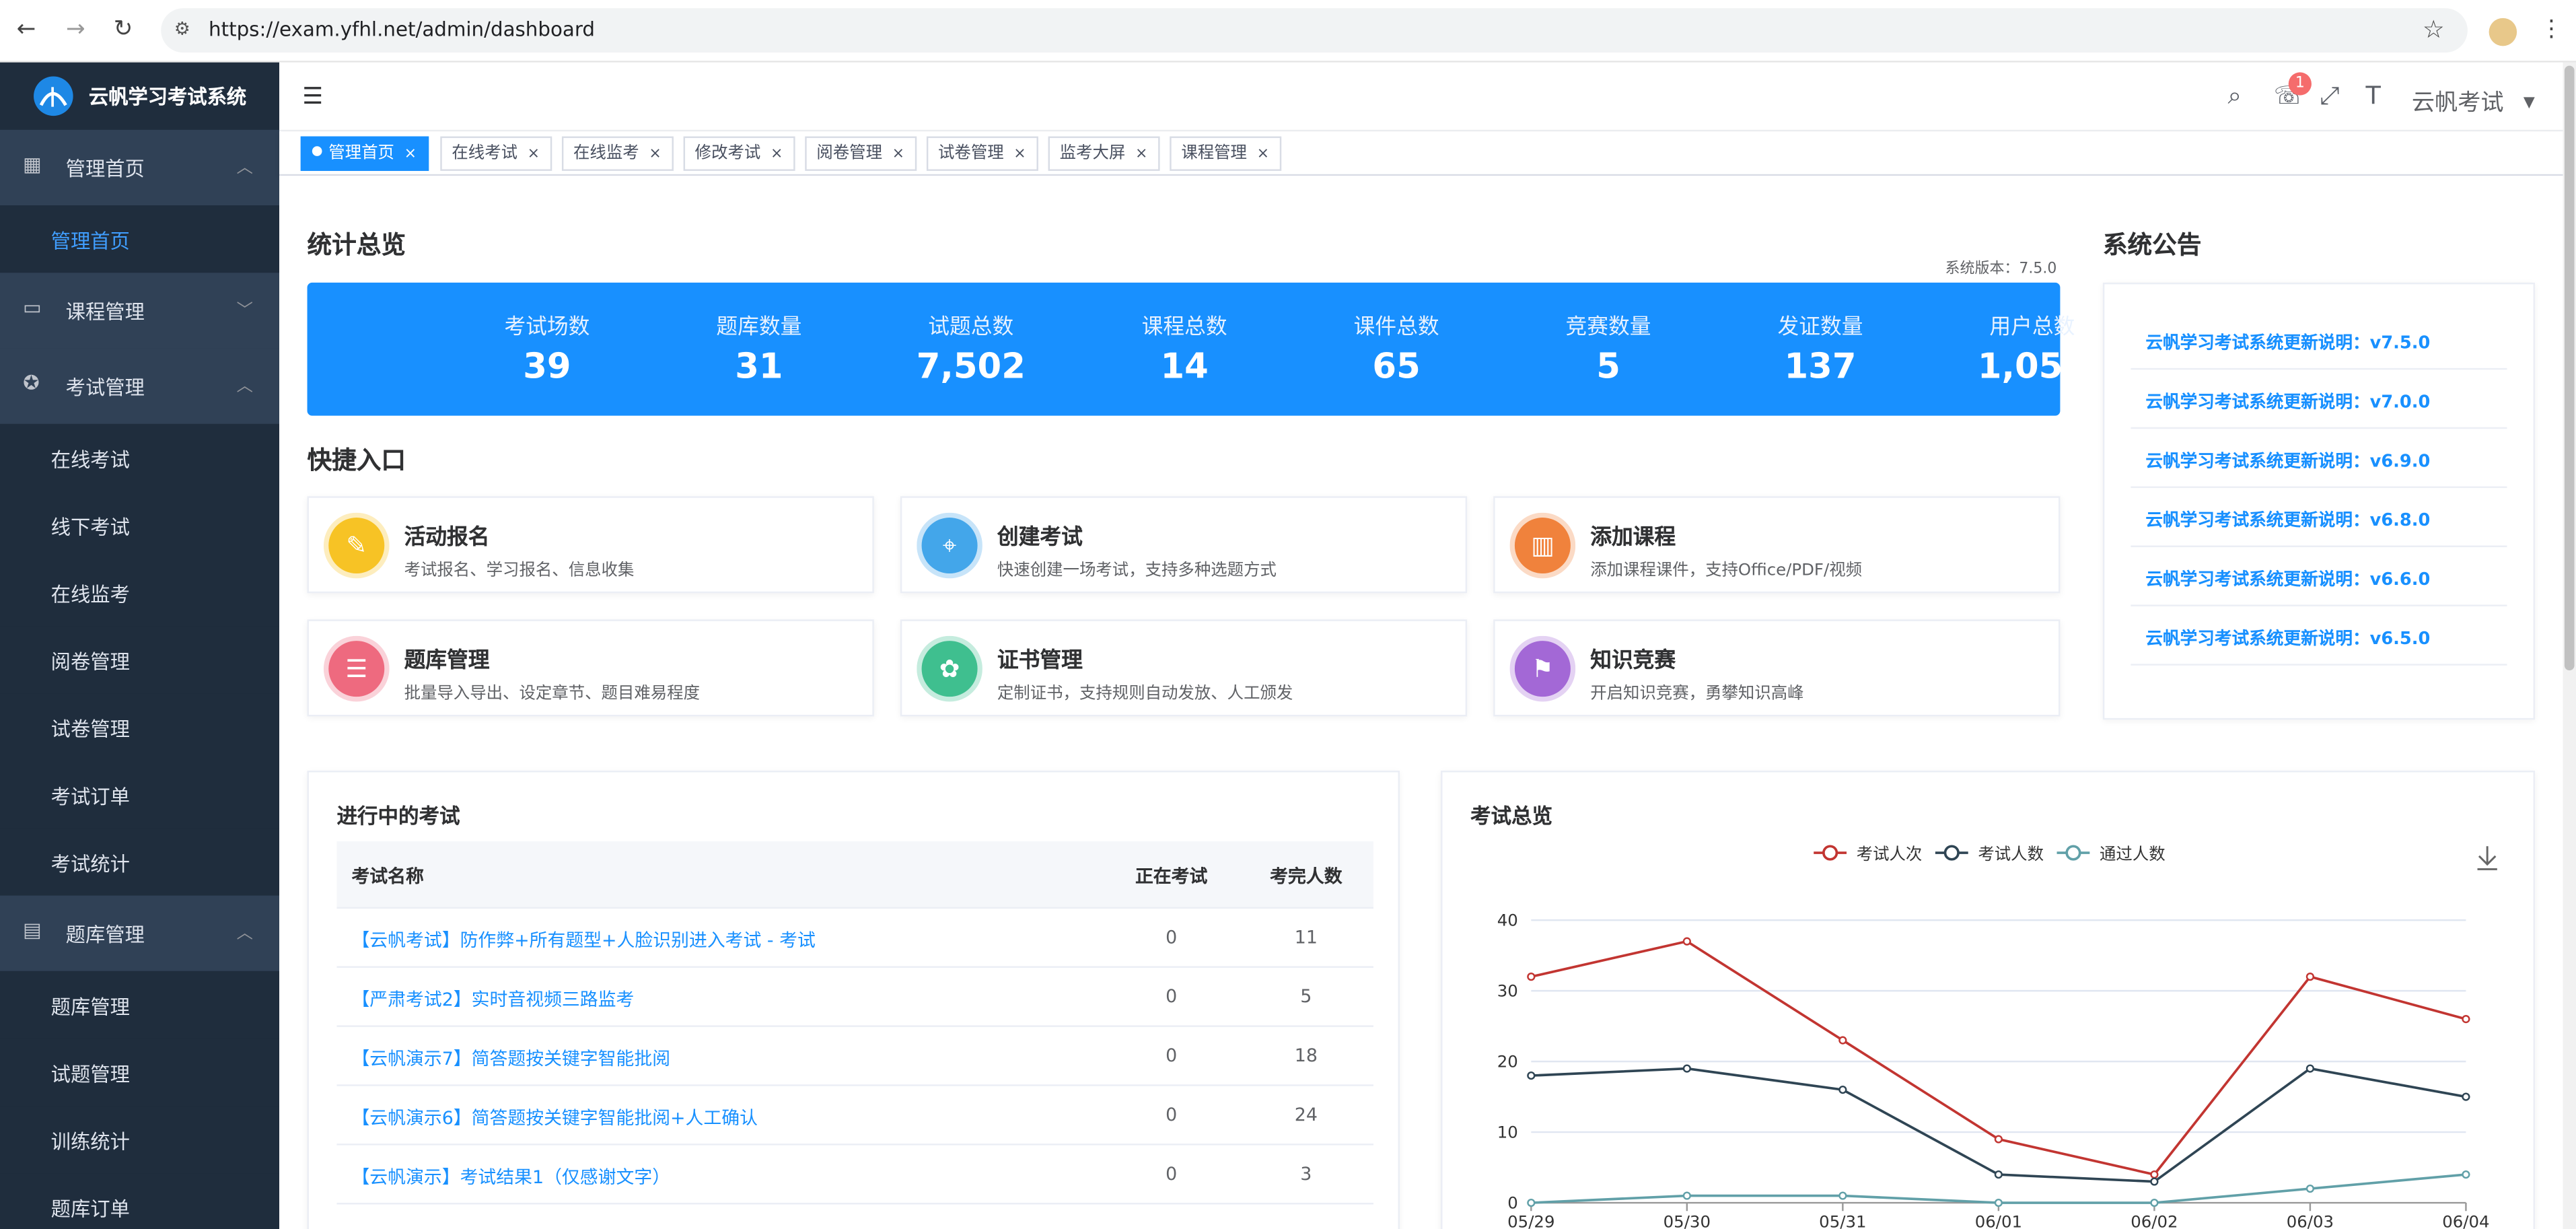 This screenshot has height=1229, width=2576. I want to click on menu-item-proctoring: 在线监考, so click(140, 593).